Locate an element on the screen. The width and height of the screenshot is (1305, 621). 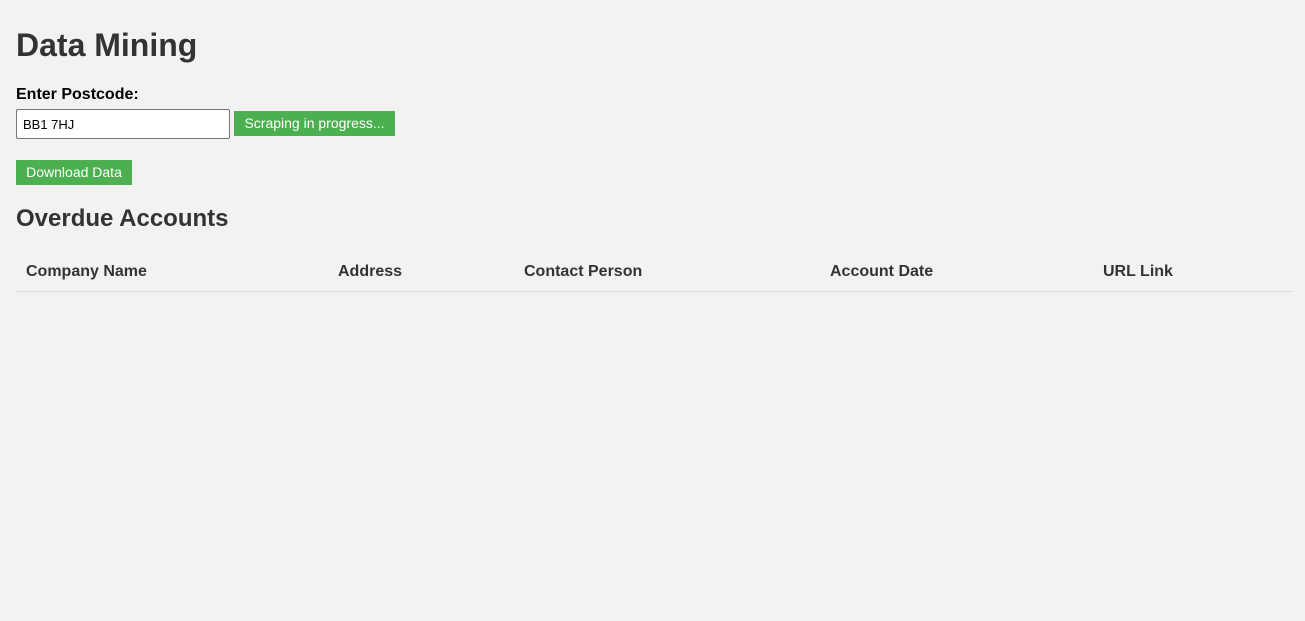
column-header-address: Address is located at coordinates (421, 272).